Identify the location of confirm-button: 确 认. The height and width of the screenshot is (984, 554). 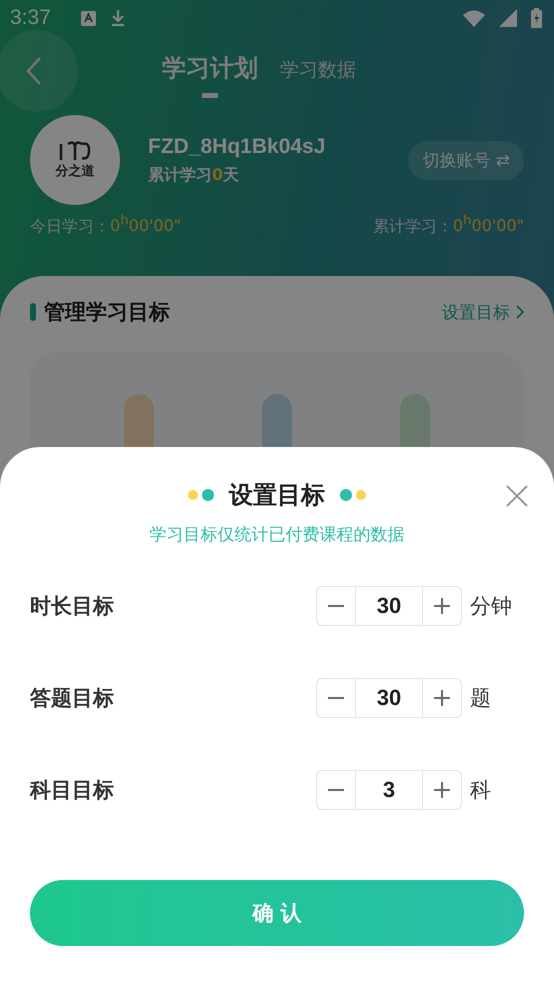
(277, 913).